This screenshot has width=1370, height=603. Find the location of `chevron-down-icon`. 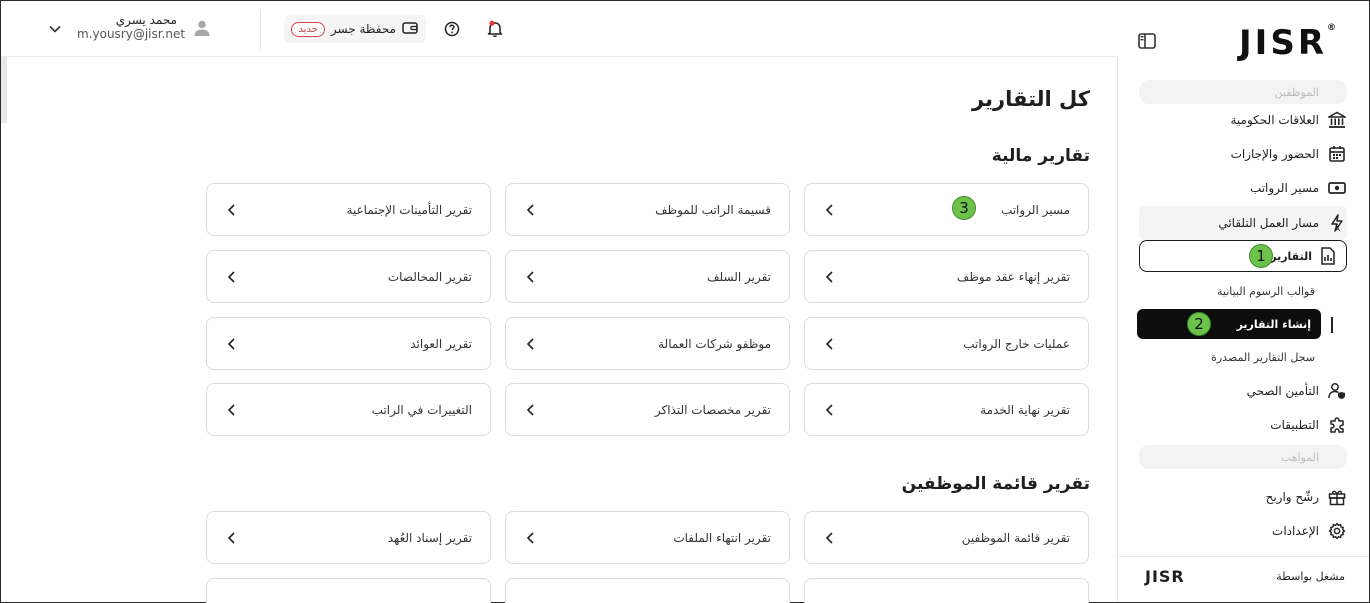

chevron-down-icon is located at coordinates (55, 28).